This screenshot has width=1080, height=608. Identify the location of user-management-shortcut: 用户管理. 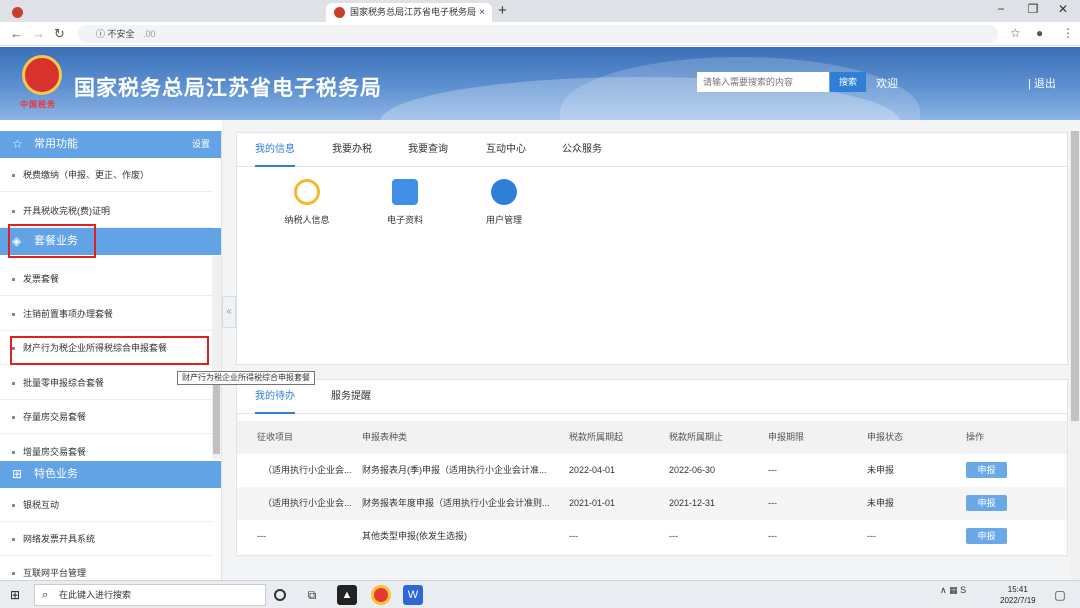
(504, 202).